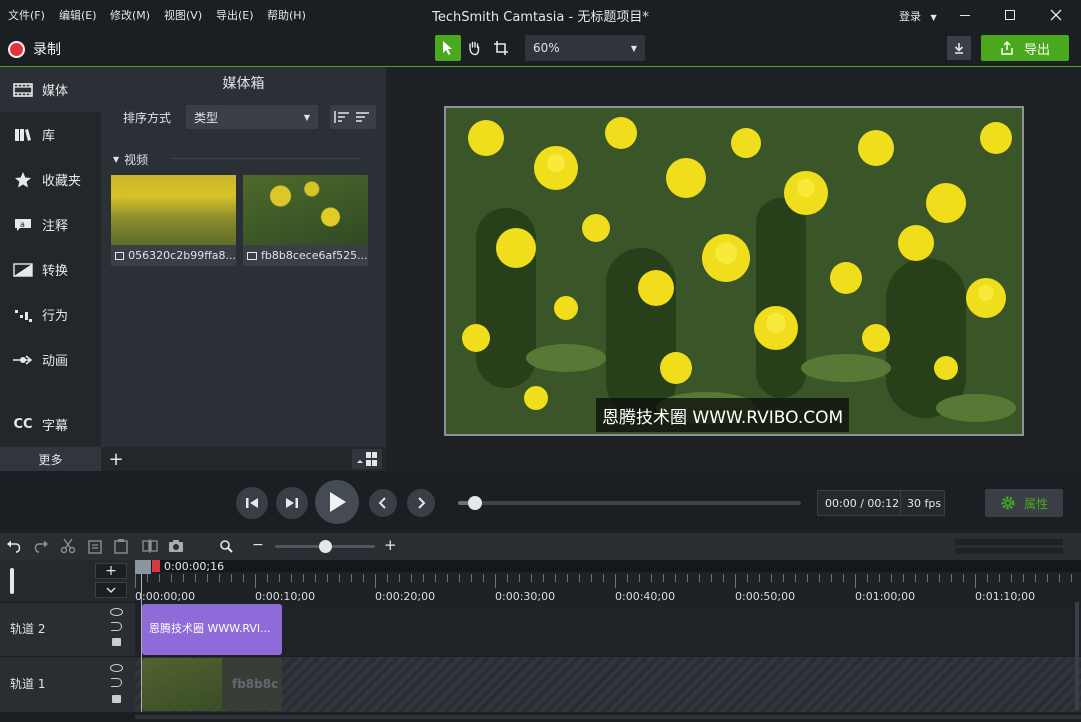  Describe the element at coordinates (50, 359) in the screenshot. I see `sidebar-item-animations: 动画` at that location.